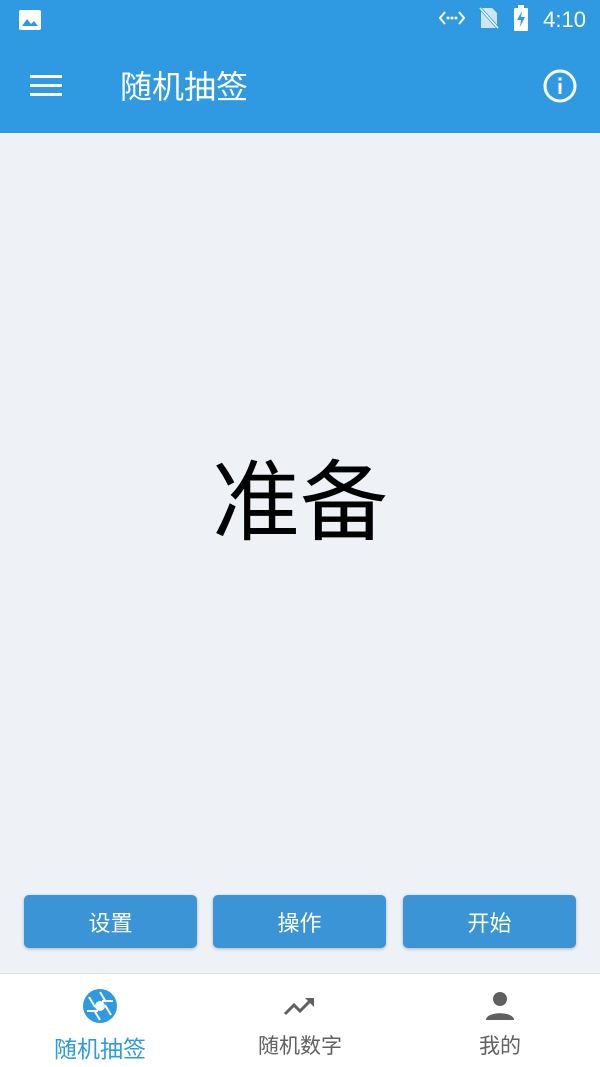 The height and width of the screenshot is (1067, 600). What do you see at coordinates (184, 87) in the screenshot?
I see `page-title: 随机抽签` at bounding box center [184, 87].